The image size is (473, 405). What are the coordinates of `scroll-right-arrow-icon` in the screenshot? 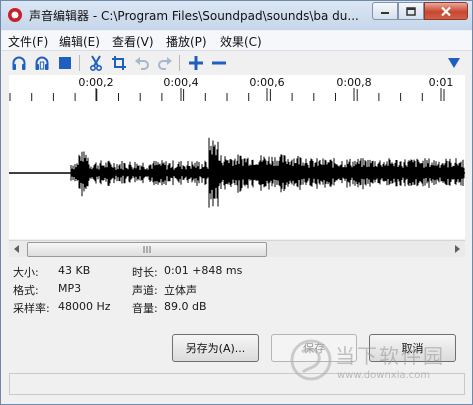 It's located at (457, 249).